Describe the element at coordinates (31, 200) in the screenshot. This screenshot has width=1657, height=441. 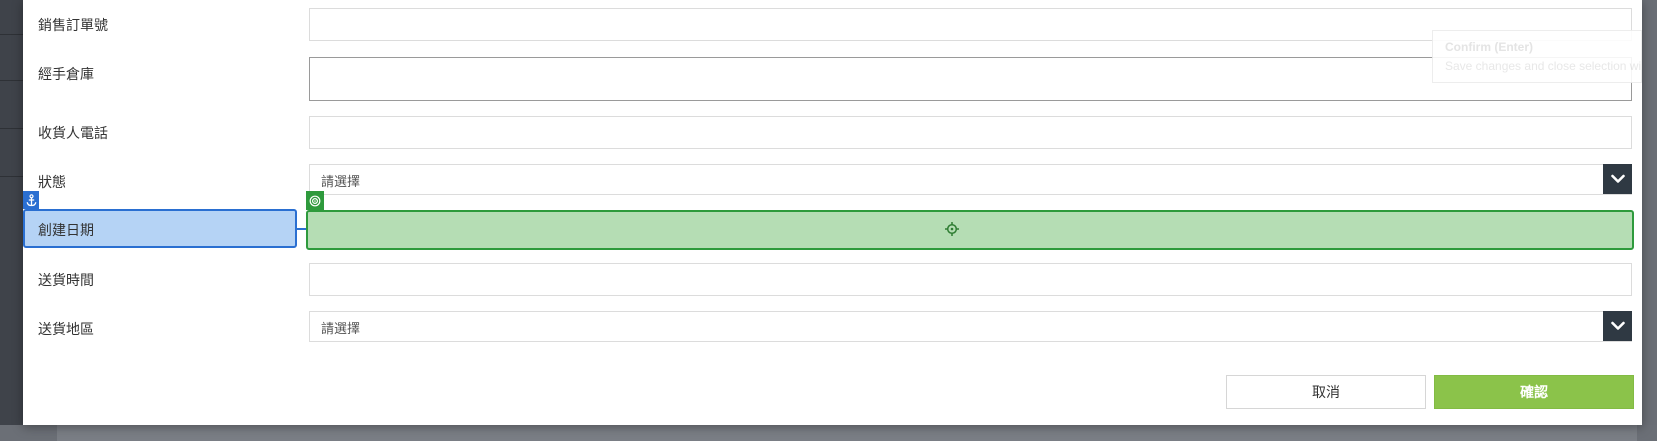
I see `anchor-icon` at that location.